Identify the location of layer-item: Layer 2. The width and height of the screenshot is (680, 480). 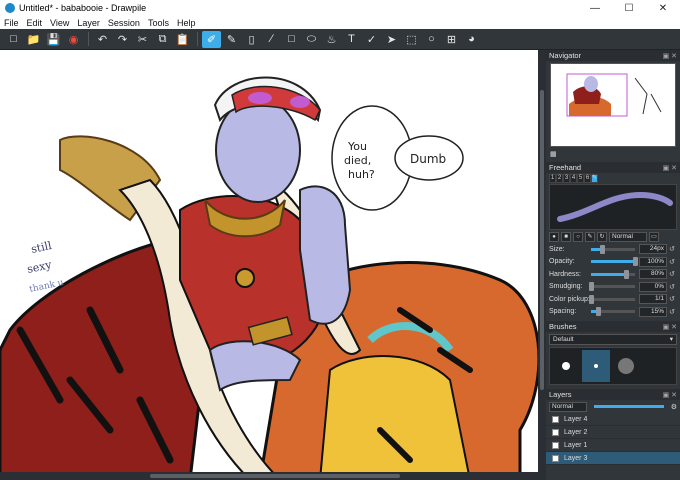
(613, 432).